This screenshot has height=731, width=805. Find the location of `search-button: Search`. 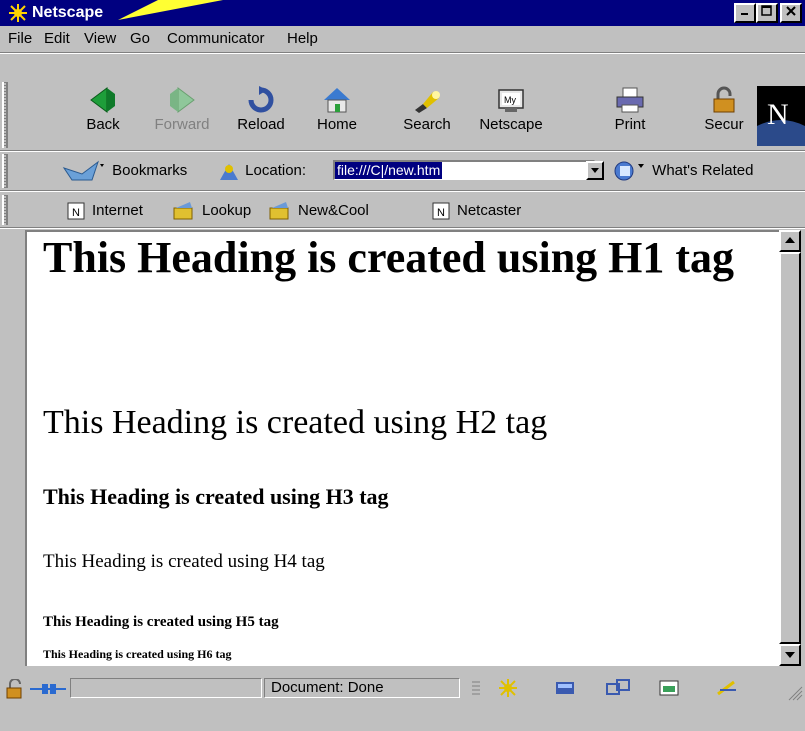

search-button: Search is located at coordinates (427, 116).